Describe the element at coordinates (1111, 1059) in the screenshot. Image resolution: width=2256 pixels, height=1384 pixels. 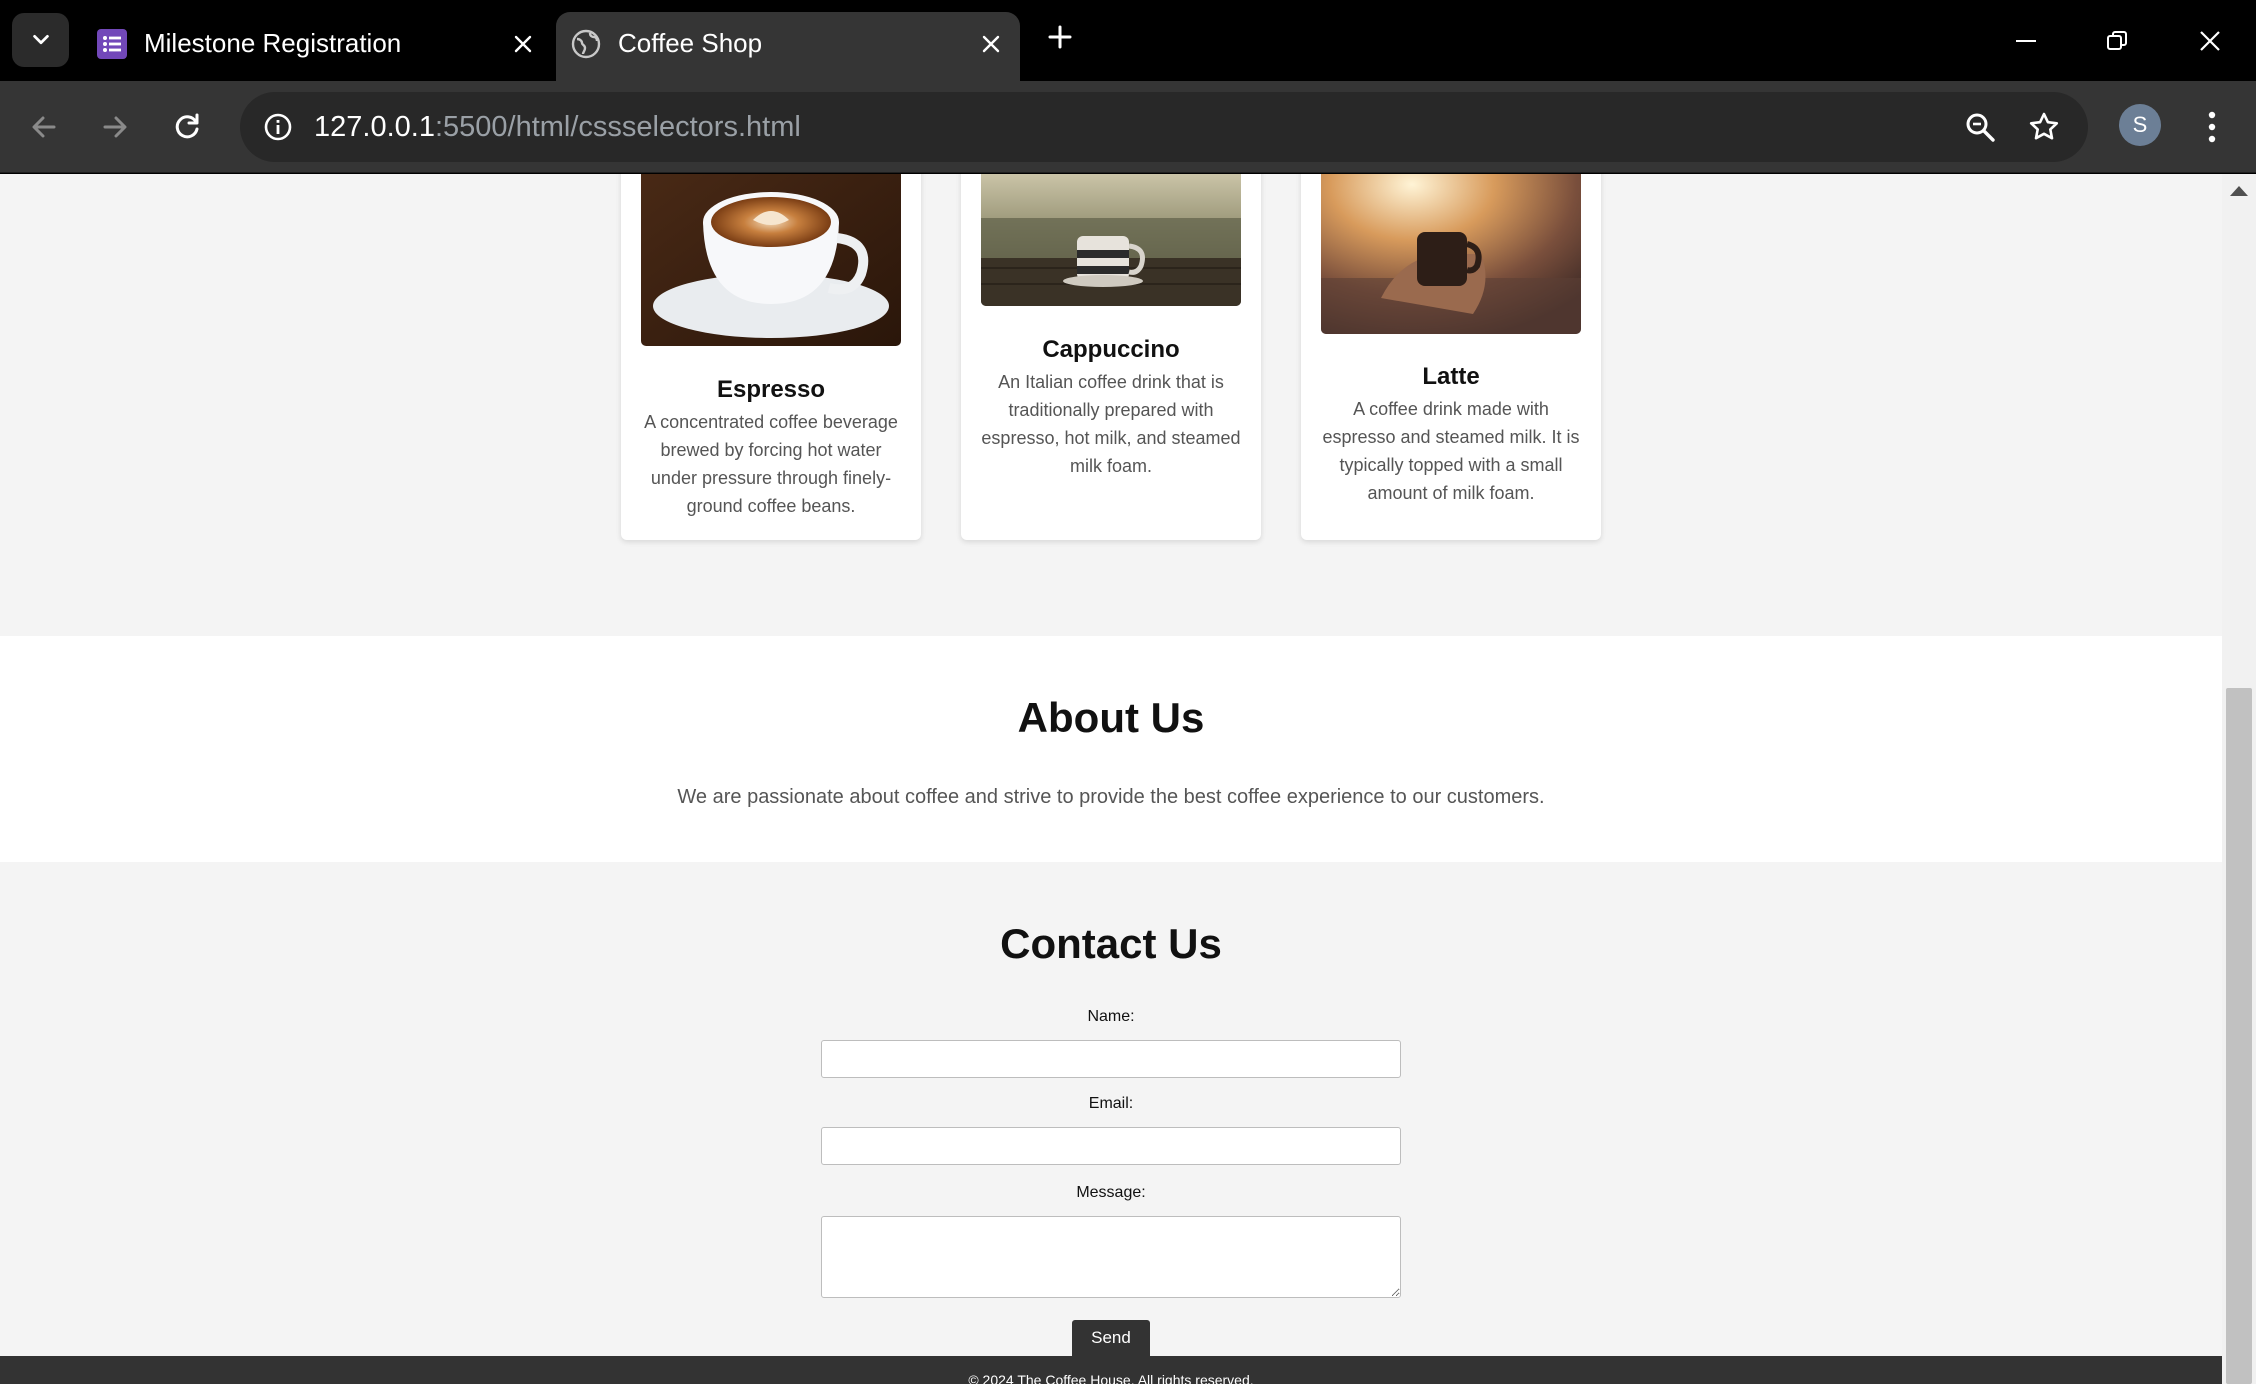
I see `name-input` at that location.